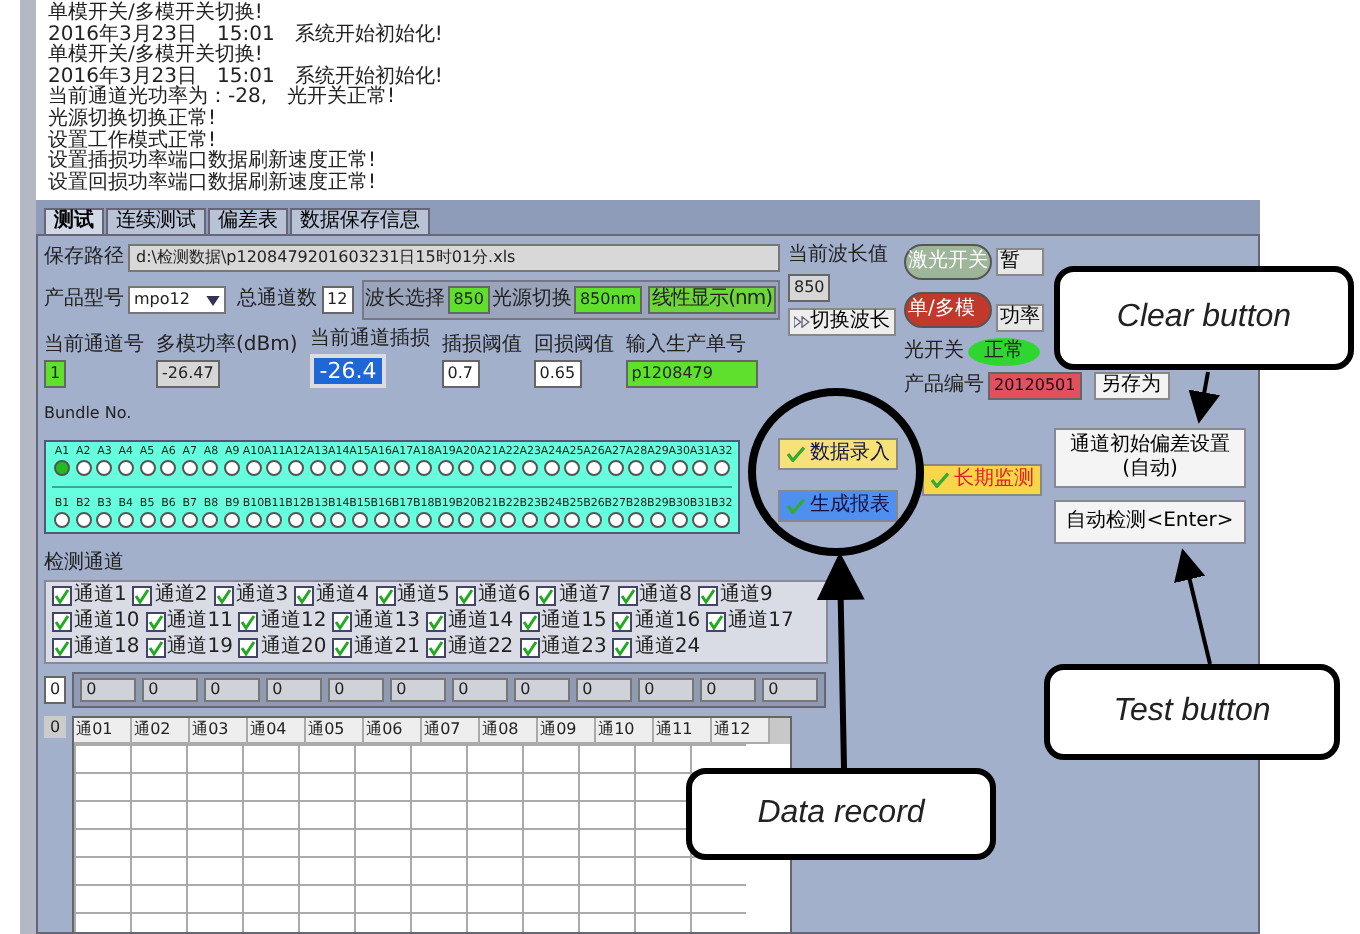  I want to click on field-label: 当前波长值, so click(838, 256).